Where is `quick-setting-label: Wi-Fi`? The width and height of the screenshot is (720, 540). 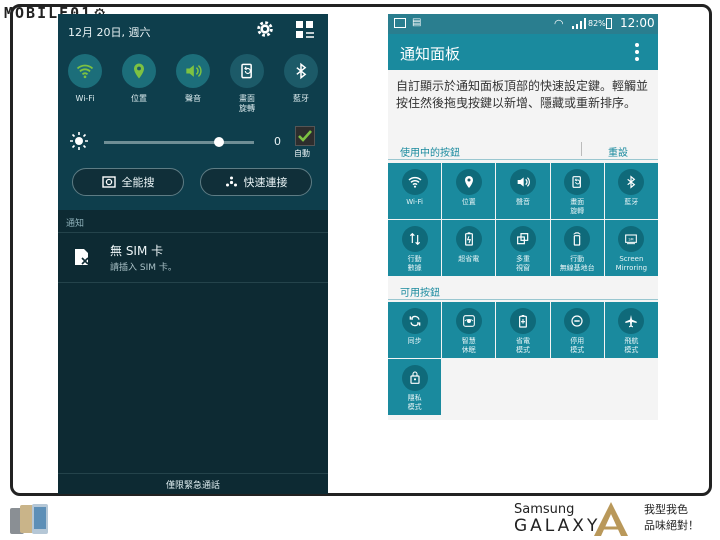
quick-setting-label: Wi-Fi is located at coordinates (85, 98).